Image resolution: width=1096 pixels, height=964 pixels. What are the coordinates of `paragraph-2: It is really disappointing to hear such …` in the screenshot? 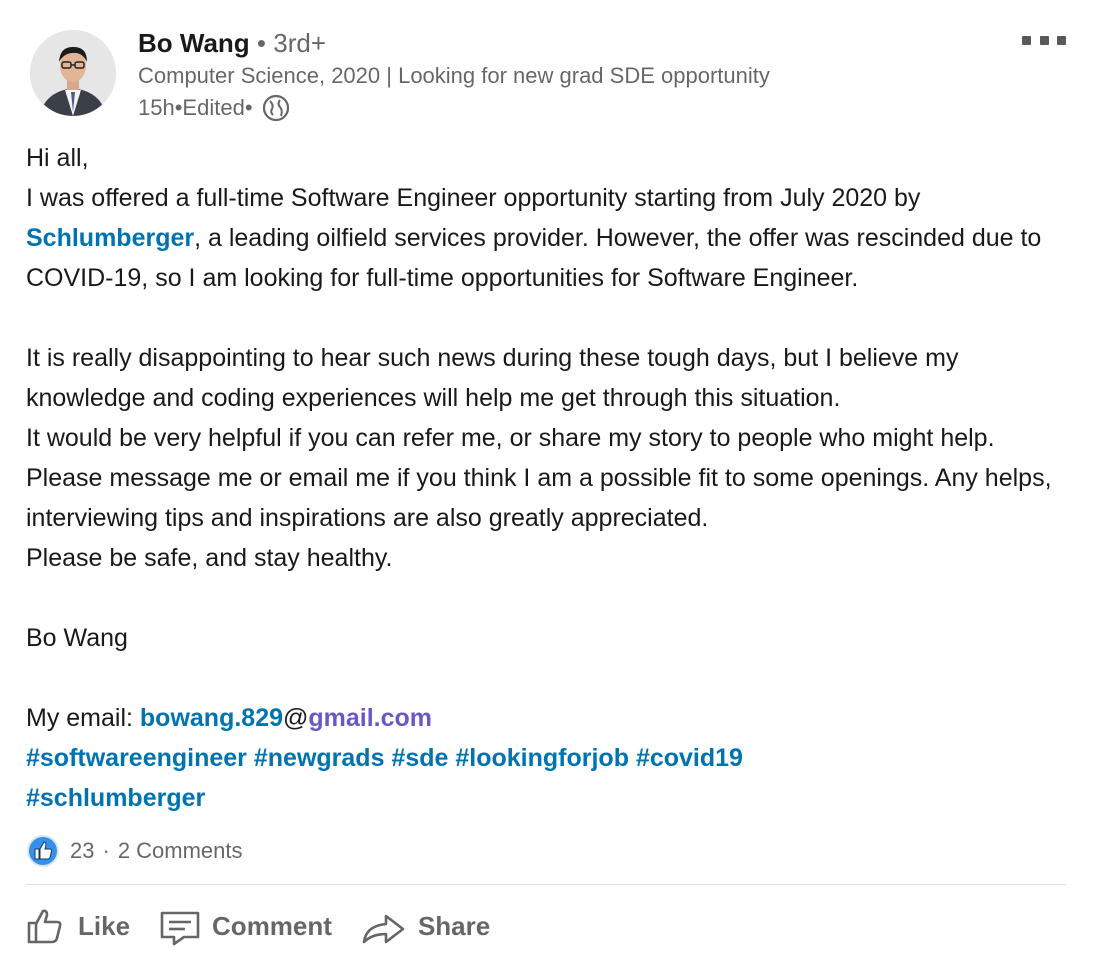 It's located at (492, 378).